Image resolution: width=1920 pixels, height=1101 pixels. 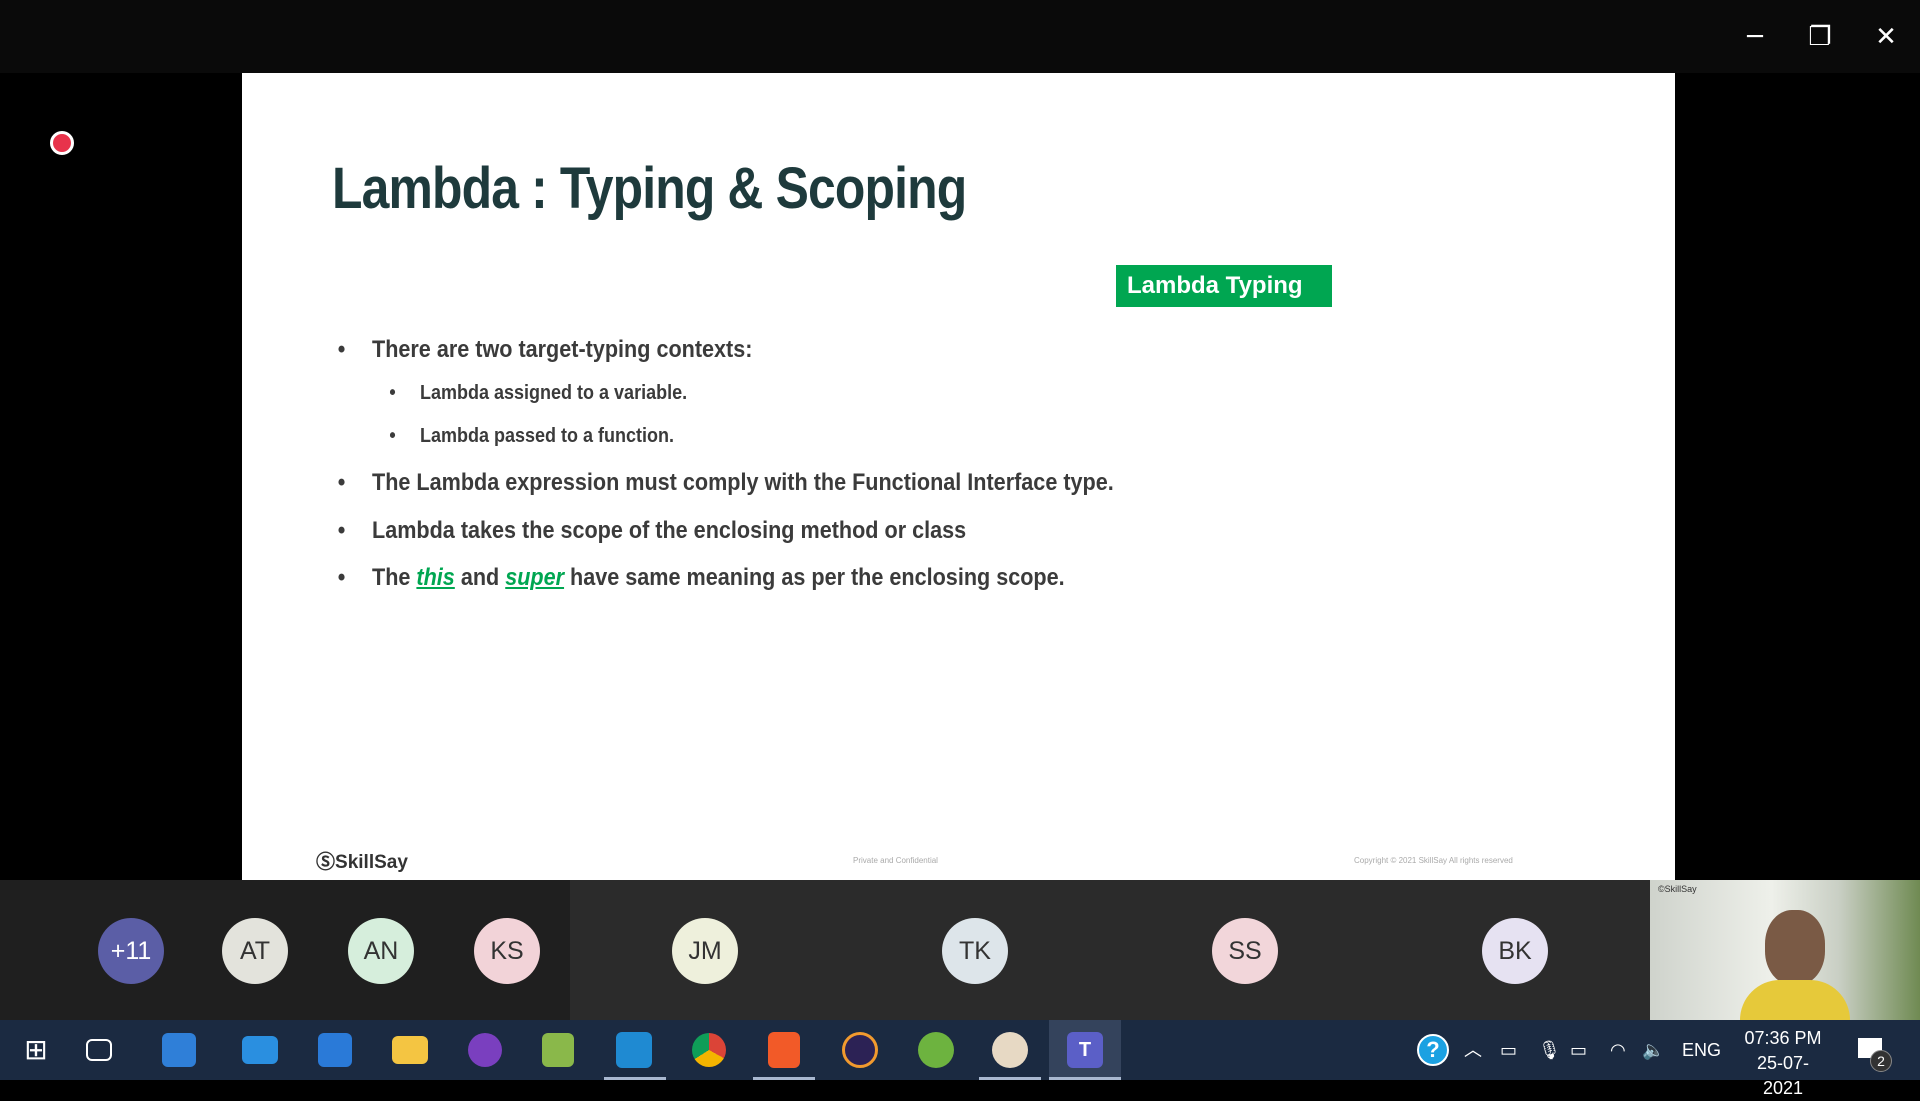 I want to click on avatar: TK, so click(x=975, y=951).